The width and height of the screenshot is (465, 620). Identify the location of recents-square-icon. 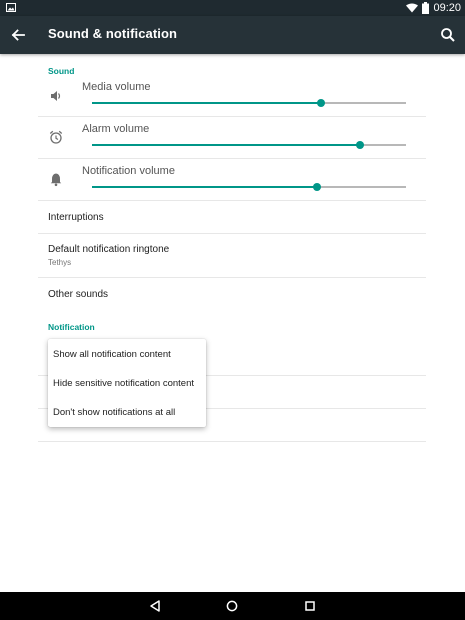
(310, 606).